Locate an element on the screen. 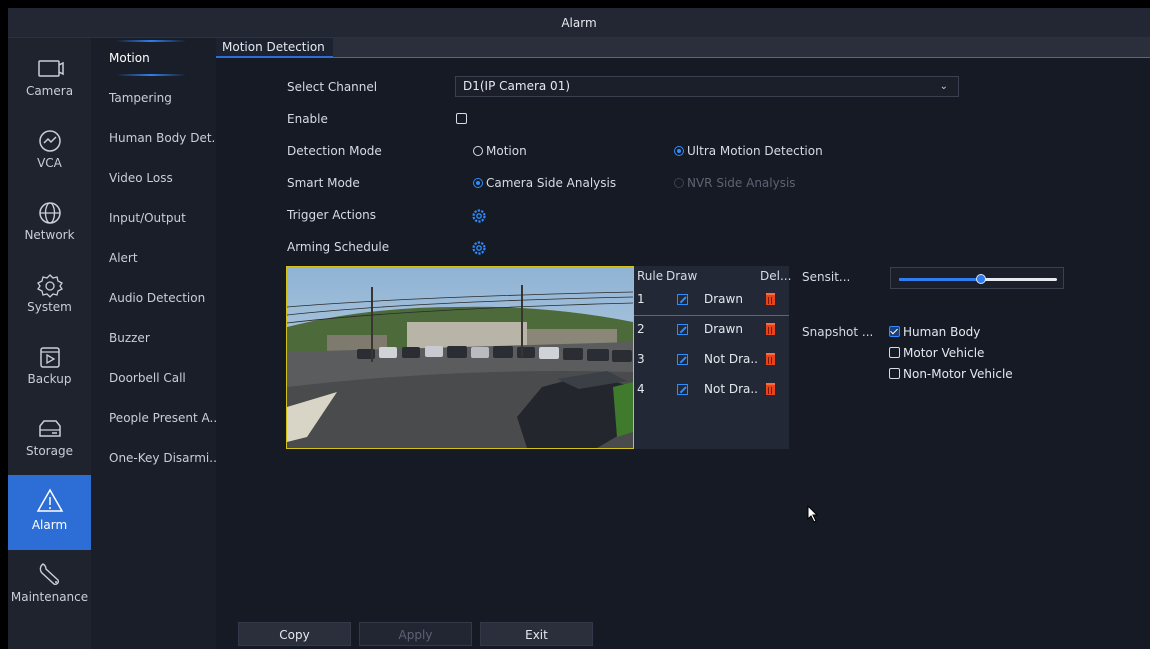 The image size is (1150, 649). storage-icon is located at coordinates (49, 428).